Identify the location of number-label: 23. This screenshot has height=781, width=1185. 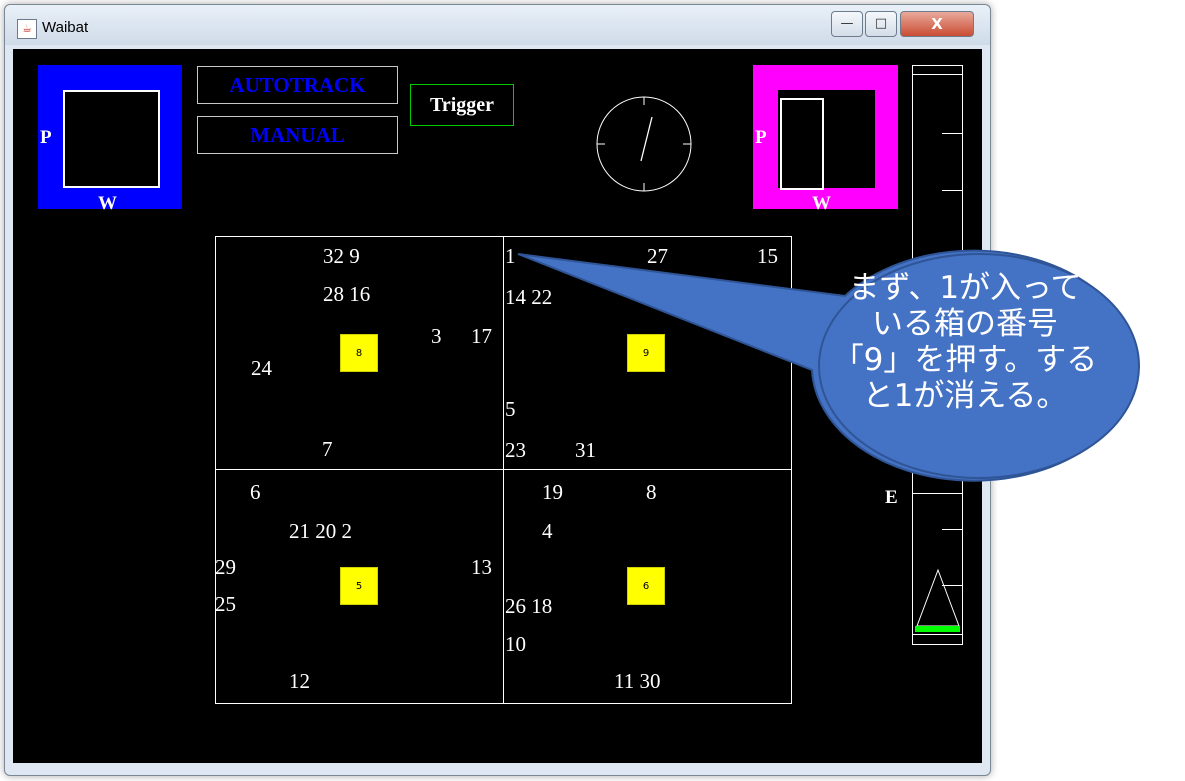
(515, 450).